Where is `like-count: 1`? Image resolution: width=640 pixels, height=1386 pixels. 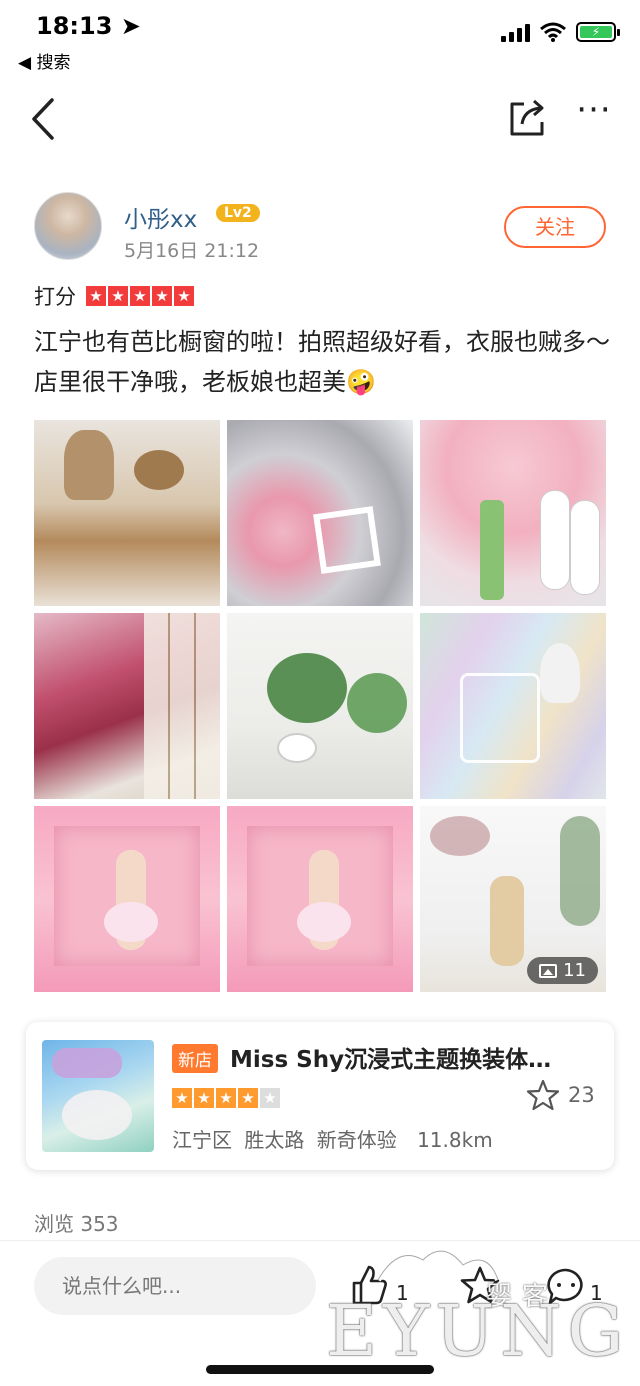 like-count: 1 is located at coordinates (402, 1293).